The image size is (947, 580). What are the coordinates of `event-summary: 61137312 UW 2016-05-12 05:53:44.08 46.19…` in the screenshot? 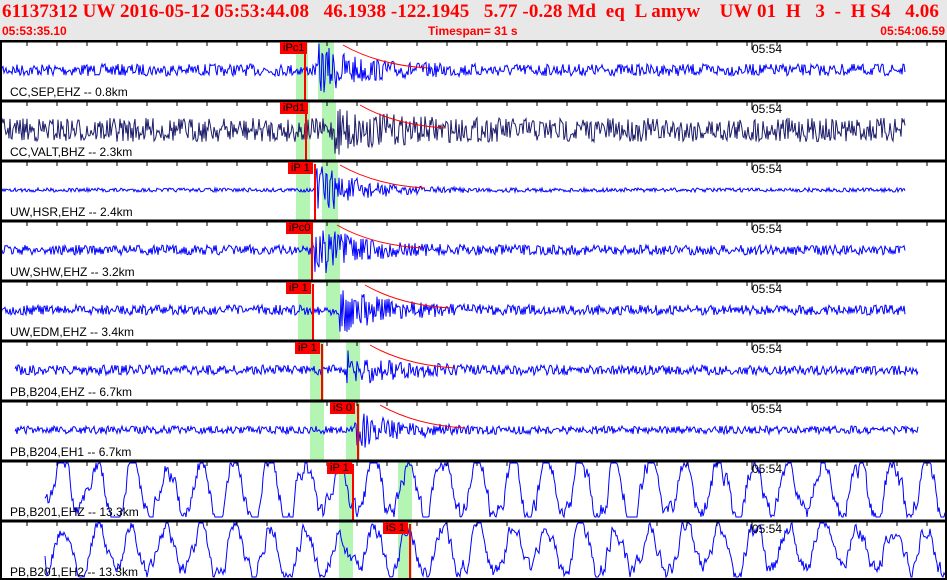 It's located at (474, 11).